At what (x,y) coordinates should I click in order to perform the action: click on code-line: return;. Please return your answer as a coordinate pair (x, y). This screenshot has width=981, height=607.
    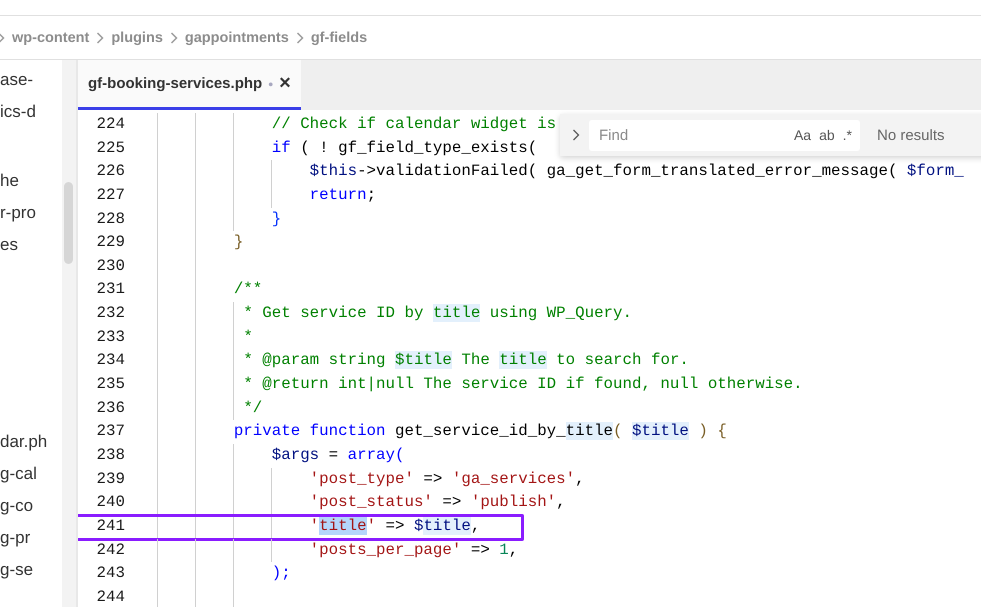
    Looking at the image, I should click on (342, 195).